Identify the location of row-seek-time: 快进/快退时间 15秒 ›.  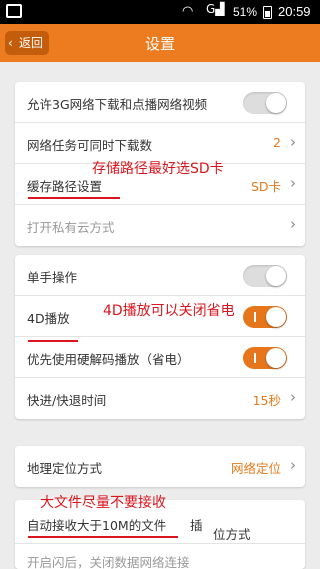
(160, 398).